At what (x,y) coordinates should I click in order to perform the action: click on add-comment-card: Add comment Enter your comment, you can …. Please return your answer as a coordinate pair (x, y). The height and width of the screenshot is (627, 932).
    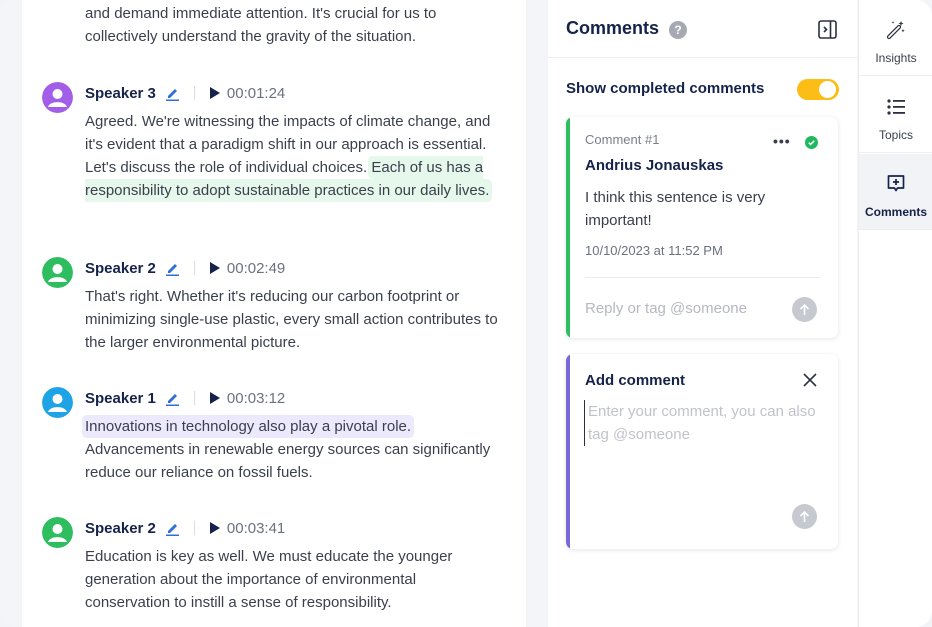
    Looking at the image, I should click on (702, 451).